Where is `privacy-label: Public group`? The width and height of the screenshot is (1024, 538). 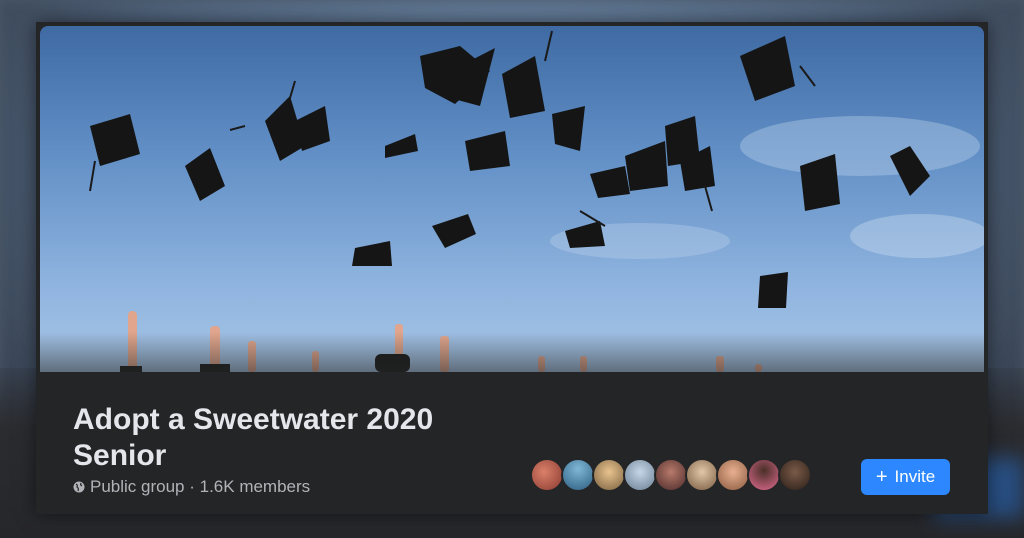
privacy-label: Public group is located at coordinates (137, 487).